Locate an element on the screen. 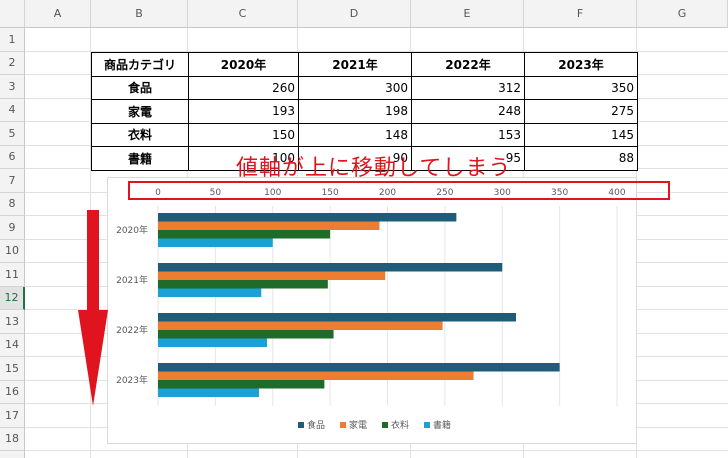  row-header-8: 8 is located at coordinates (12, 204).